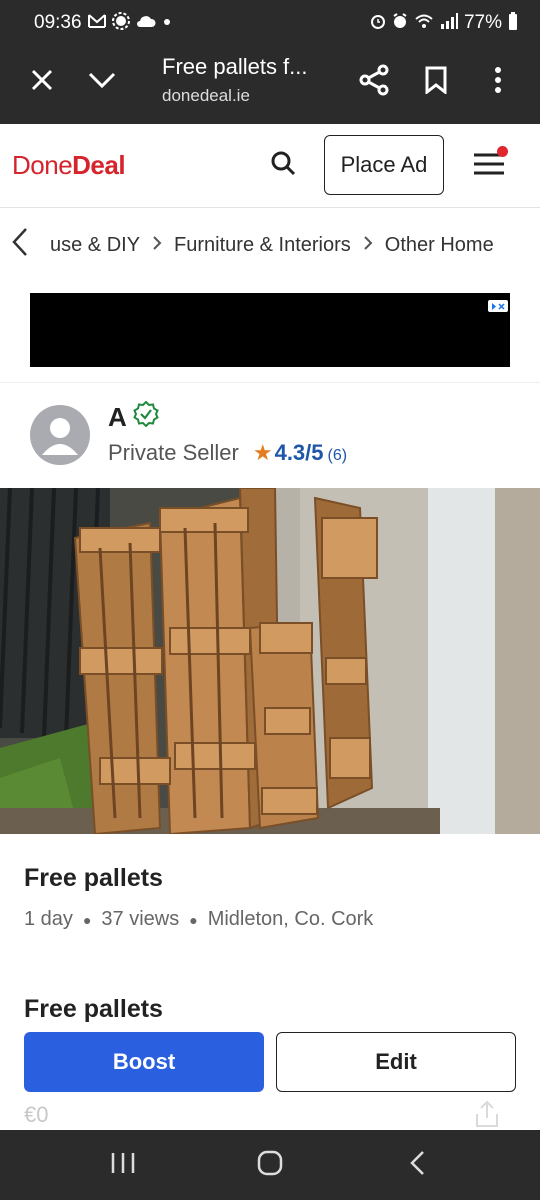  What do you see at coordinates (60, 435) in the screenshot?
I see `seller-avatar` at bounding box center [60, 435].